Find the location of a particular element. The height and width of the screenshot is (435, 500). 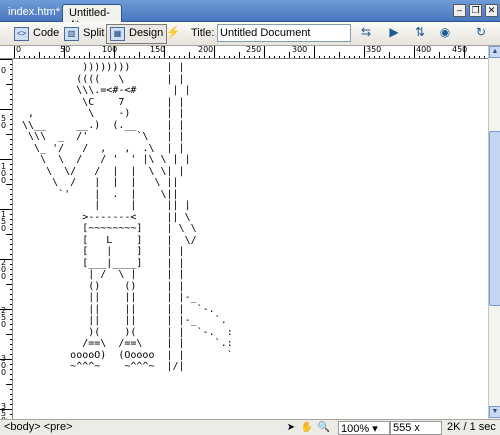

code-view-button: <> Code is located at coordinates (36, 34).